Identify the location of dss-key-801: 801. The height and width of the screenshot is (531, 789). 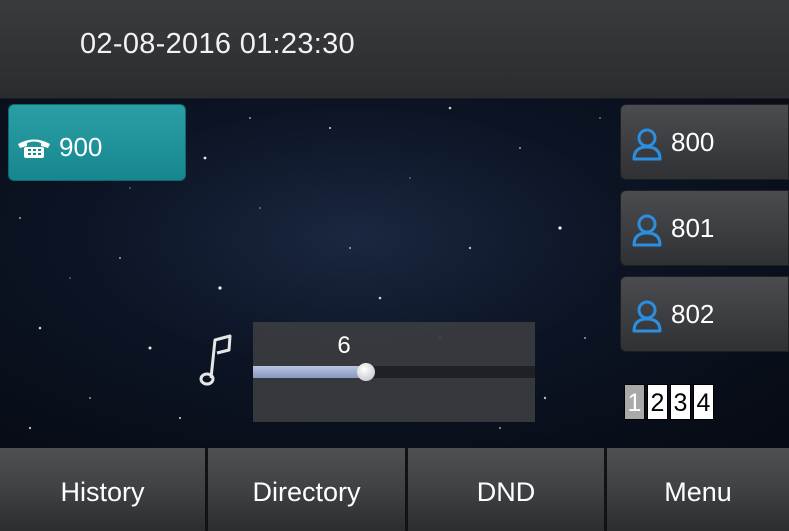
(704, 228).